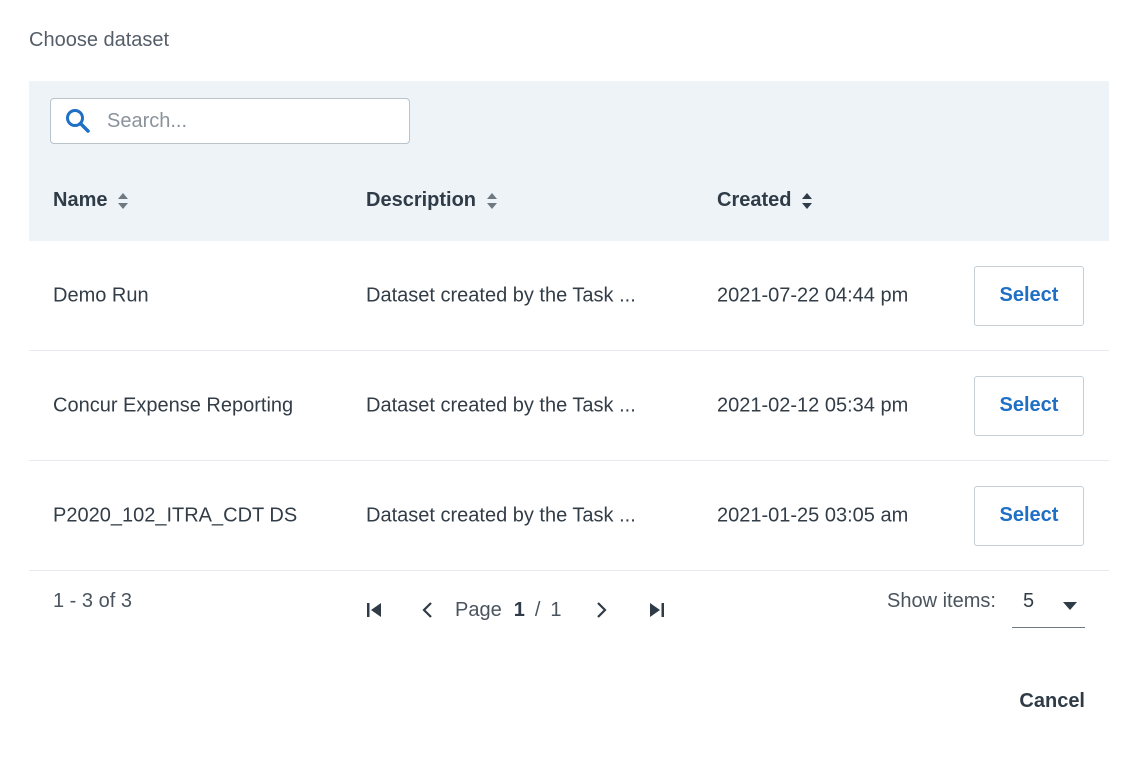  Describe the element at coordinates (556, 609) in the screenshot. I see `total-pages: 1` at that location.